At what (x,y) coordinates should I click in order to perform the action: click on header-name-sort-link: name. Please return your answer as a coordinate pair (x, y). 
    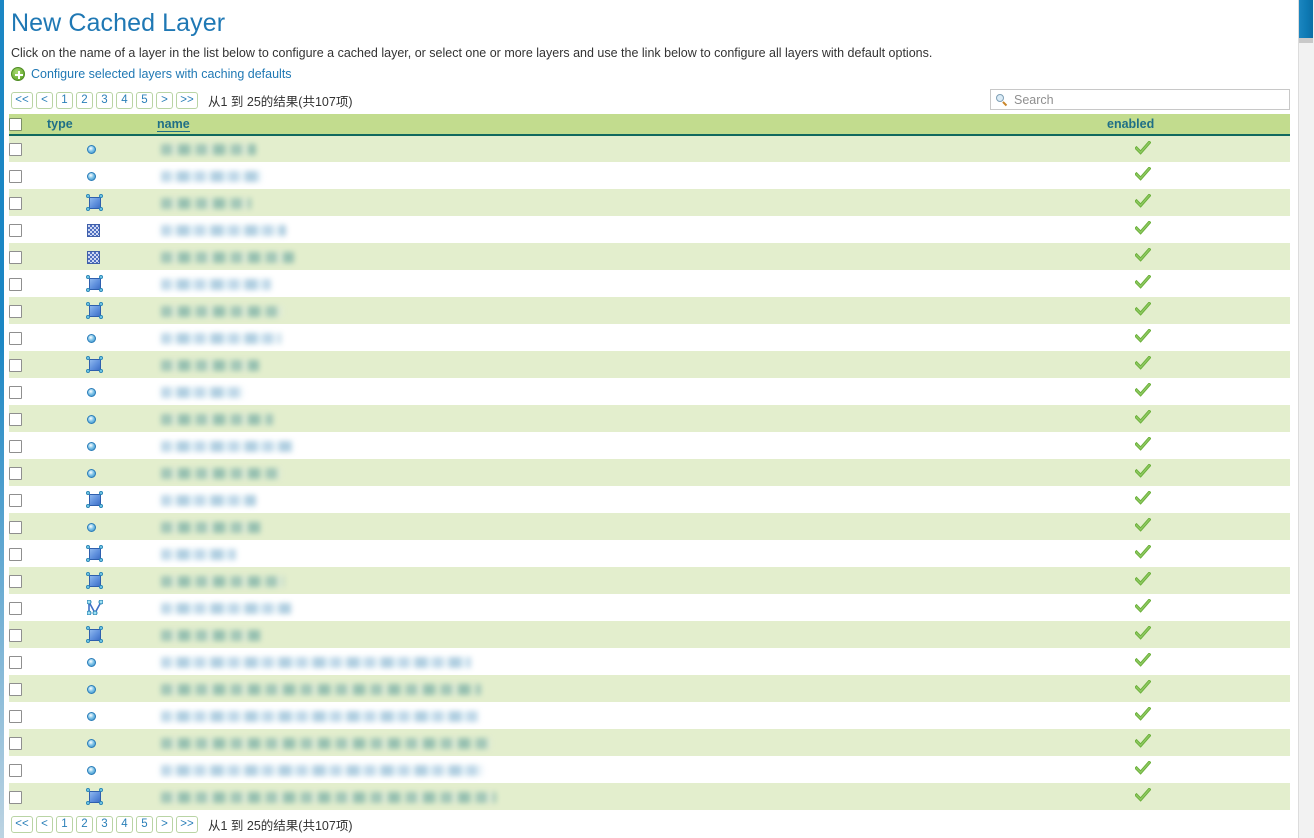
    Looking at the image, I should click on (173, 124).